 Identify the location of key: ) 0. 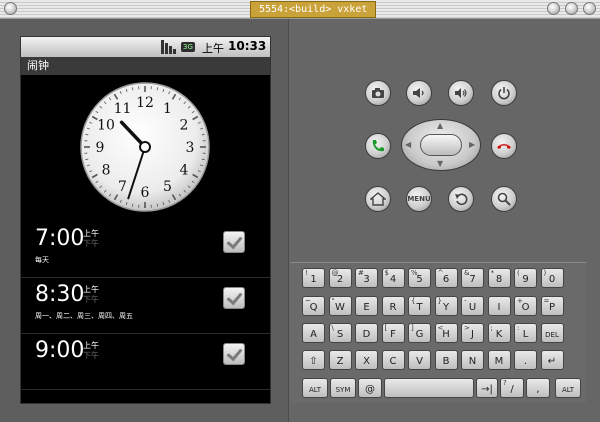
(552, 278).